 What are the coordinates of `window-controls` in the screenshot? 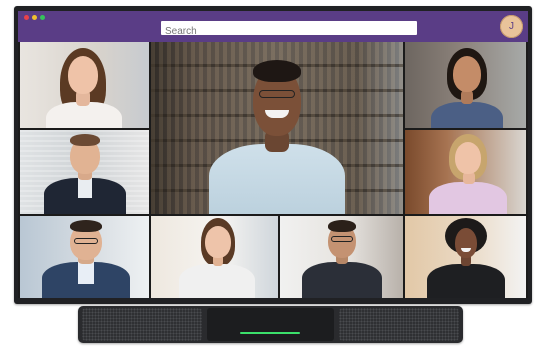 It's located at (34, 17).